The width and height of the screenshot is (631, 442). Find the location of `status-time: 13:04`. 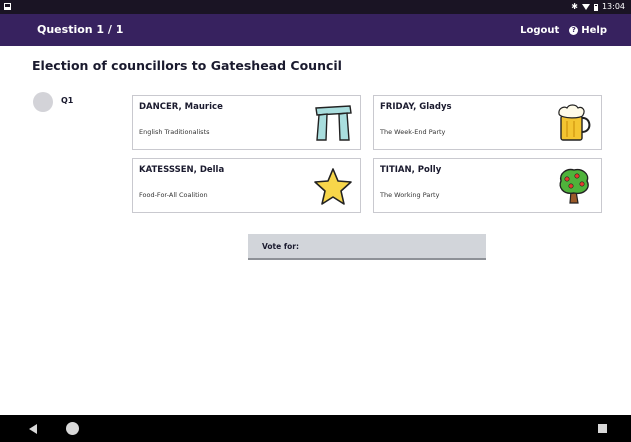

status-time: 13:04 is located at coordinates (613, 6).